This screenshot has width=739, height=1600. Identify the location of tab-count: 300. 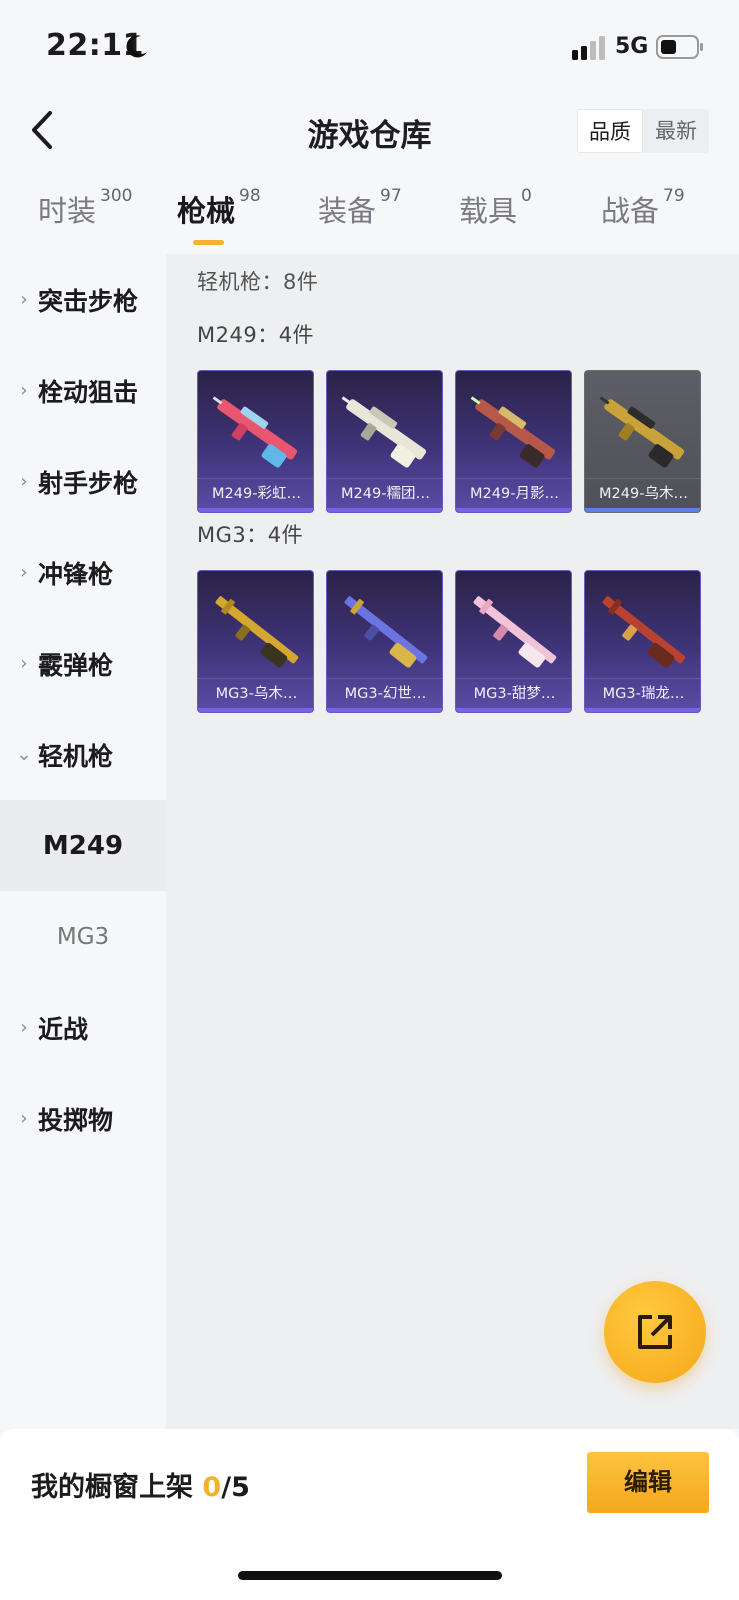
(116, 196).